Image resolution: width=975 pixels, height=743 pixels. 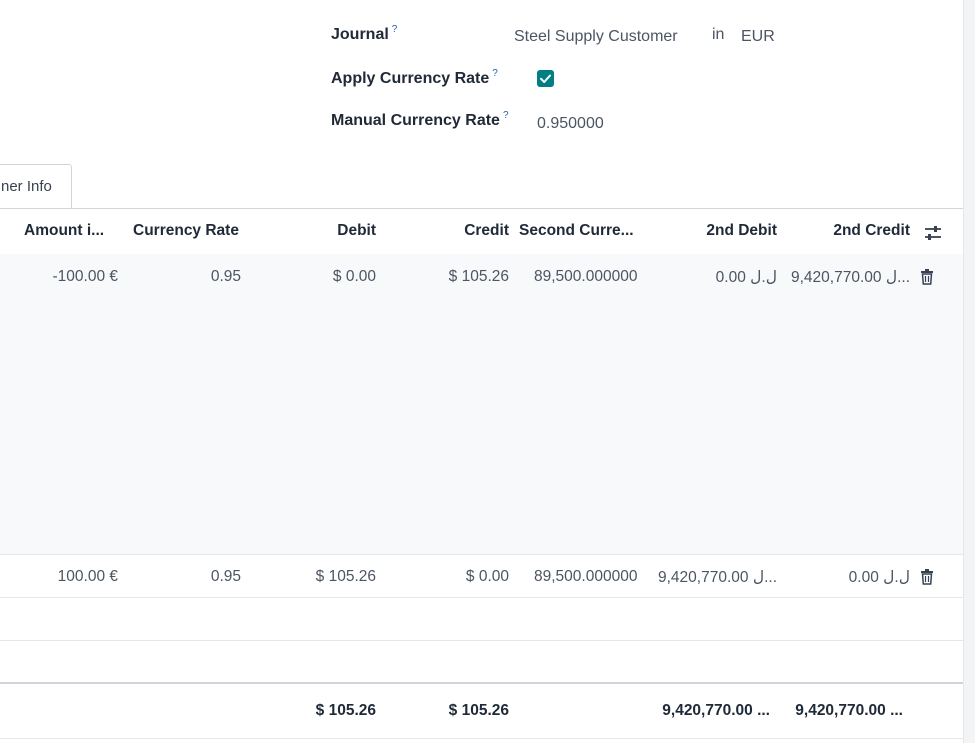 What do you see at coordinates (850, 577) in the screenshot?
I see `cell-2nd-credit: 0.00 ل.ل` at bounding box center [850, 577].